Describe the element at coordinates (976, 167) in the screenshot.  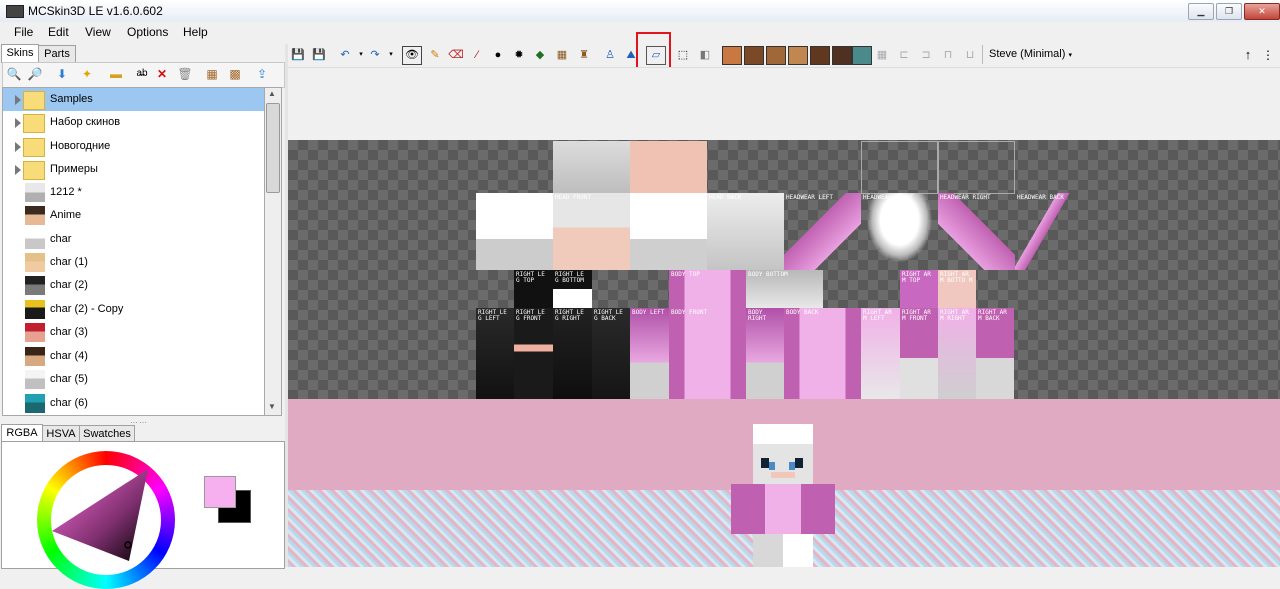
I see `part-headwear-bottom` at that location.